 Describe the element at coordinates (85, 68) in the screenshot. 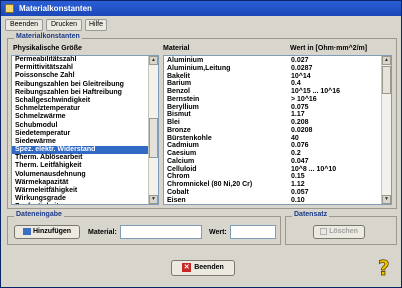

I see `list-item: Permittivitätszahl` at that location.